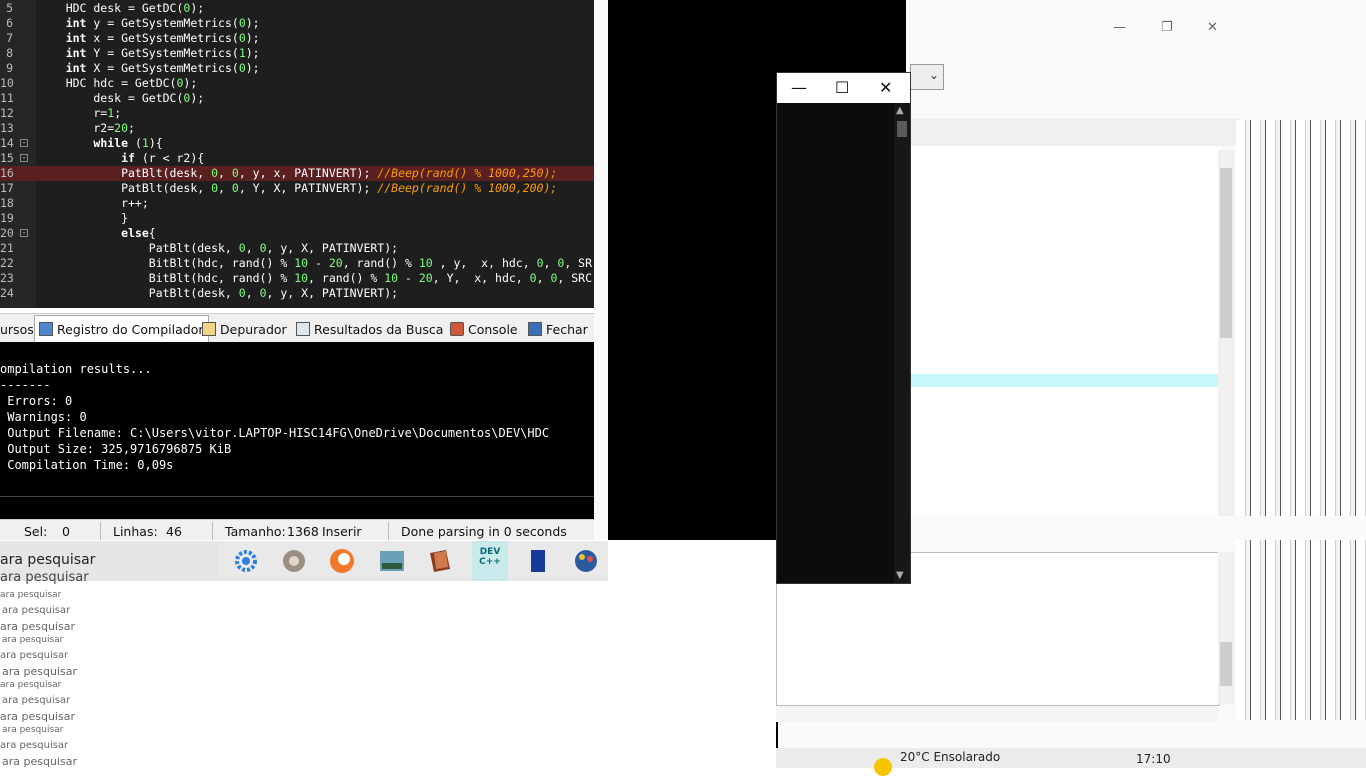  I want to click on line-number: 17, so click(7, 188).